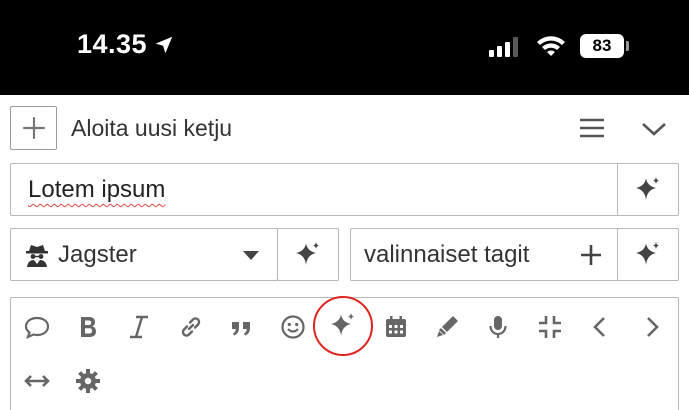  I want to click on gear-icon, so click(88, 381).